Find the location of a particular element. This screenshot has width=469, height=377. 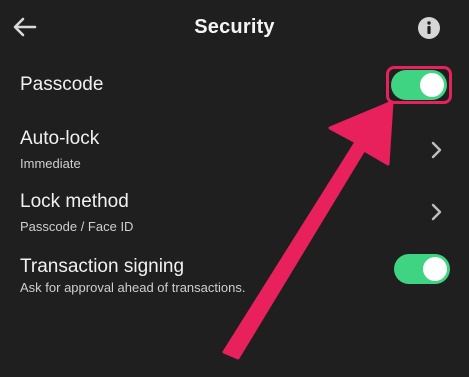

lock-method-value: Passcode / Face ID is located at coordinates (77, 226).